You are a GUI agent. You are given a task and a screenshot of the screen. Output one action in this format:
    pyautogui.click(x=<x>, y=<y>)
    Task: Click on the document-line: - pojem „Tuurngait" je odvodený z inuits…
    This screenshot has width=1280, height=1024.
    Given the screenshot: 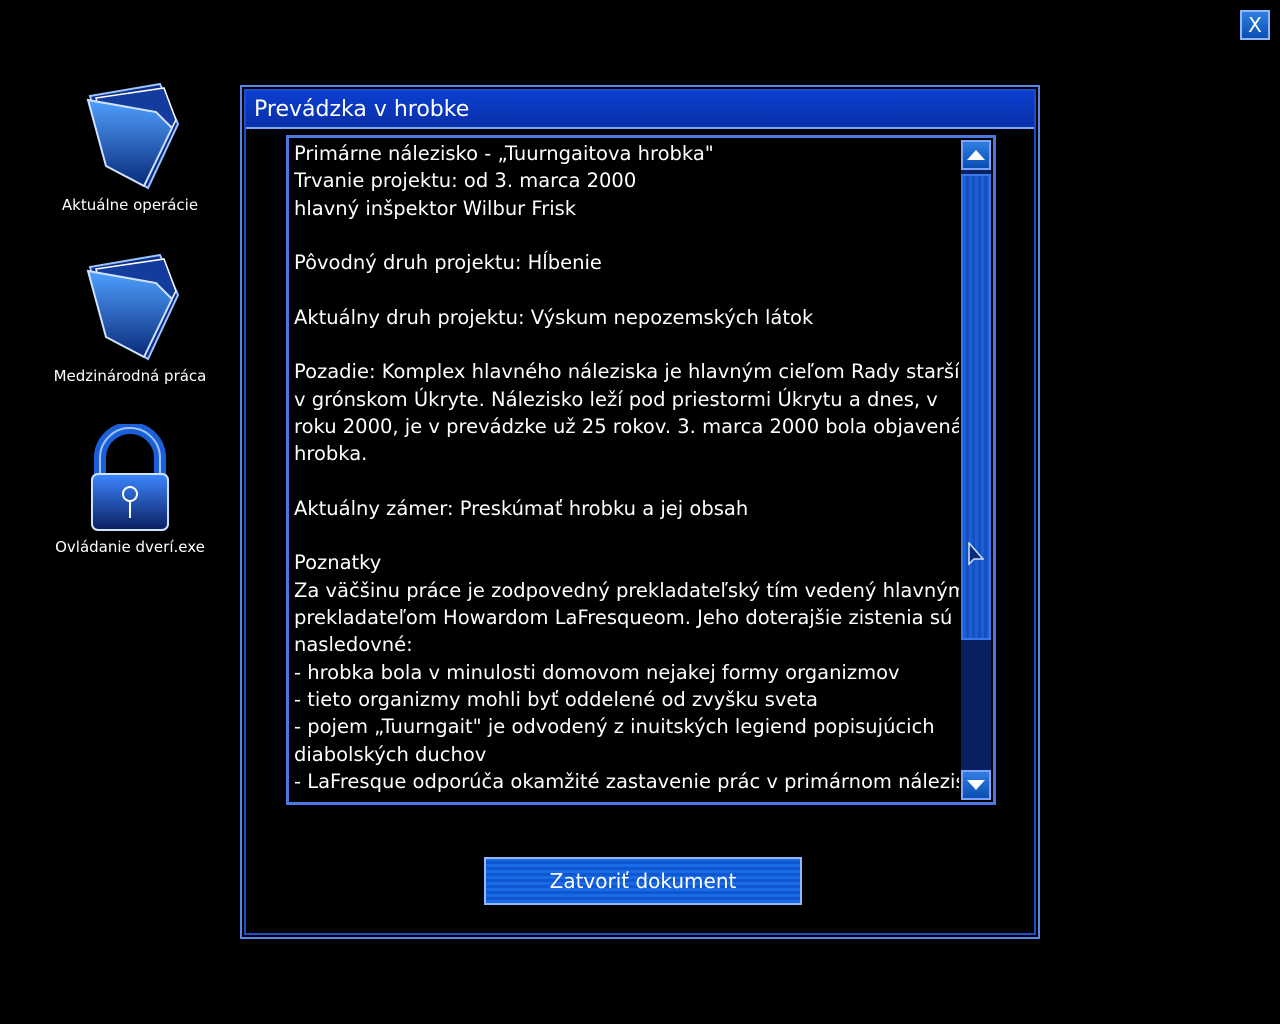 What is the action you would take?
    pyautogui.click(x=614, y=727)
    